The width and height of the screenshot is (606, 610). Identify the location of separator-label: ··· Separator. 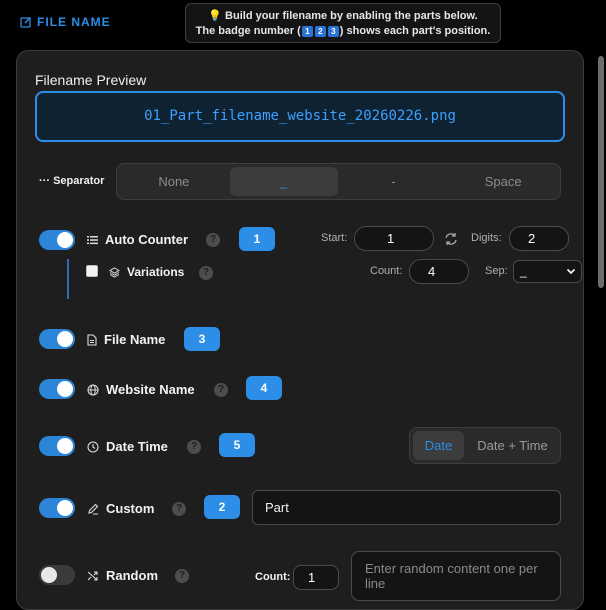
(71, 181).